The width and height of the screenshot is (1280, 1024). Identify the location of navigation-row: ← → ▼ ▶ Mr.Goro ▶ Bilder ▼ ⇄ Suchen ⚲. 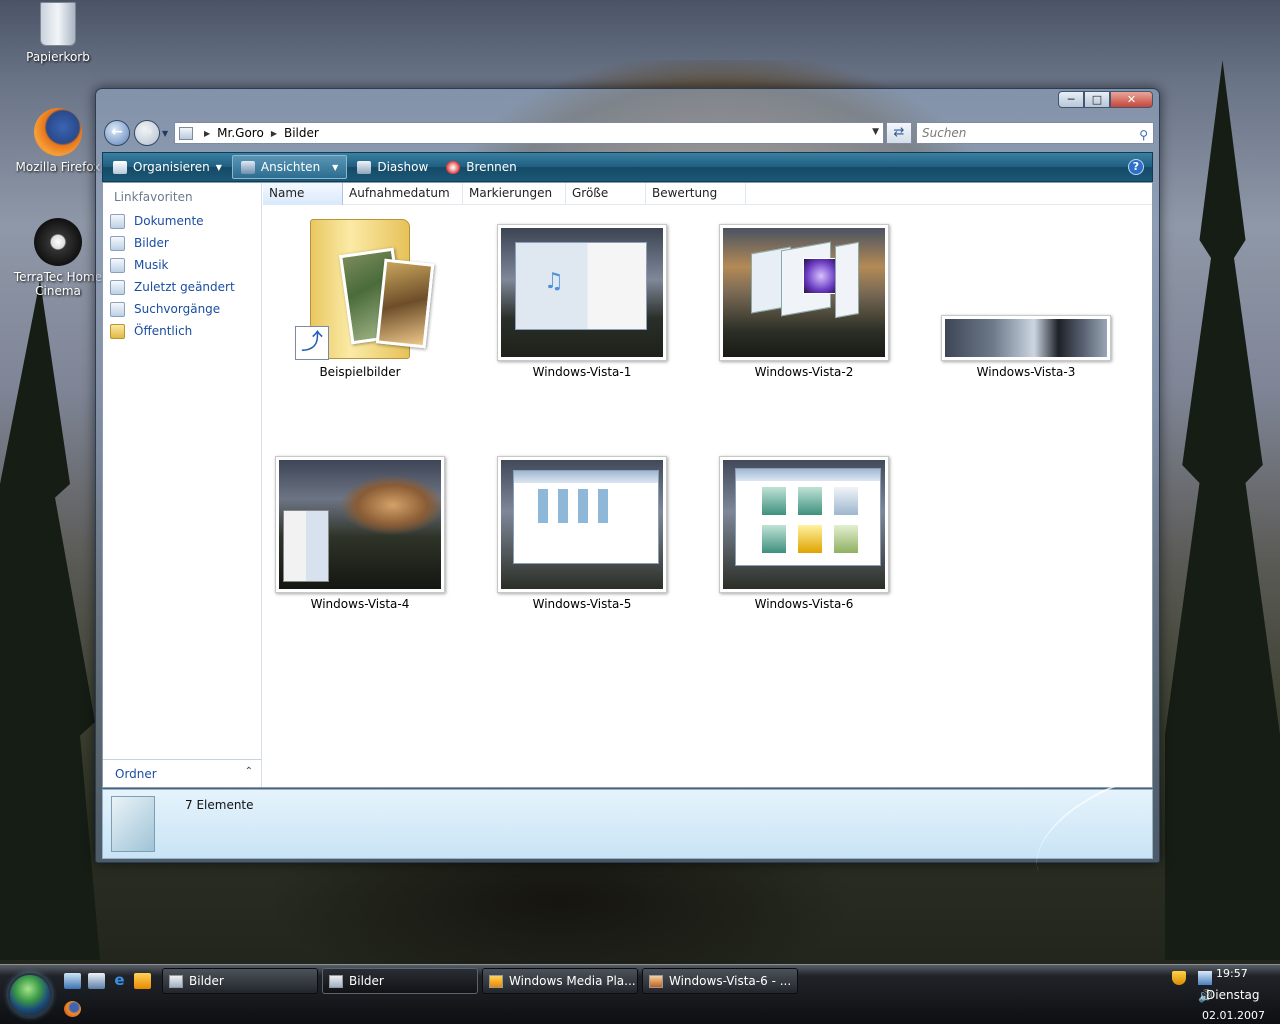
(629, 133).